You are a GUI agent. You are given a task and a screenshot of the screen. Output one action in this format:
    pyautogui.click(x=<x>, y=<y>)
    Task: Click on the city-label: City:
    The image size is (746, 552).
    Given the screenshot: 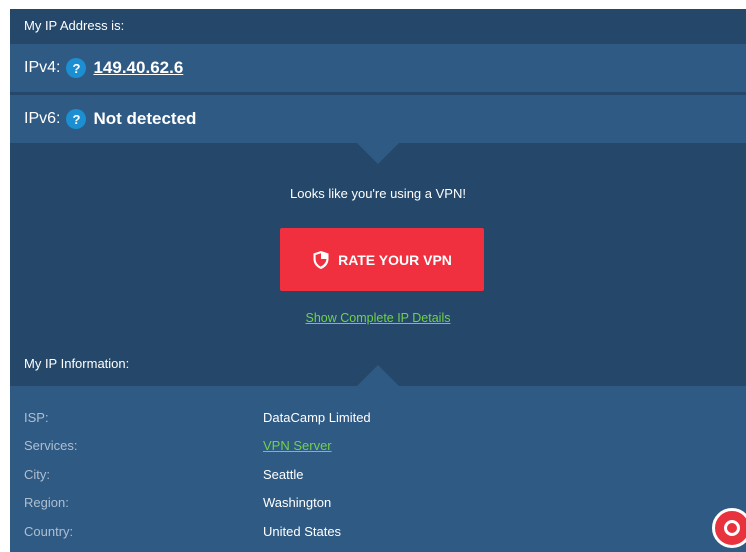 What is the action you would take?
    pyautogui.click(x=37, y=474)
    